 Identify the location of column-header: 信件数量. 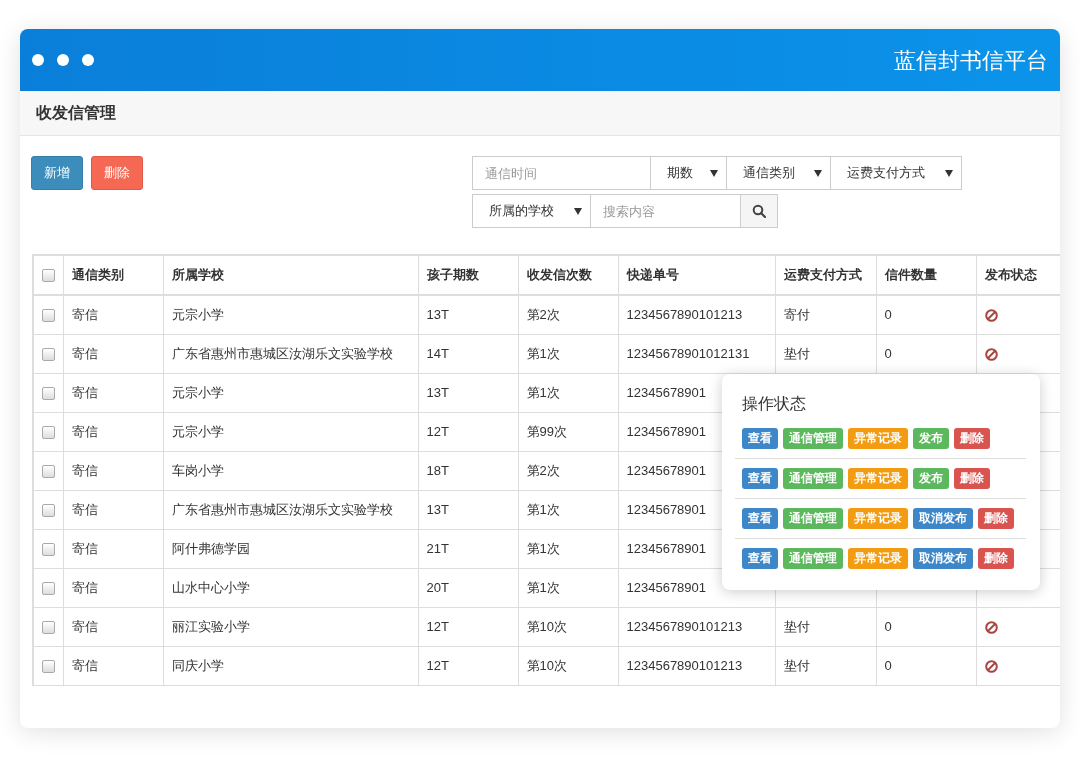
(910, 275).